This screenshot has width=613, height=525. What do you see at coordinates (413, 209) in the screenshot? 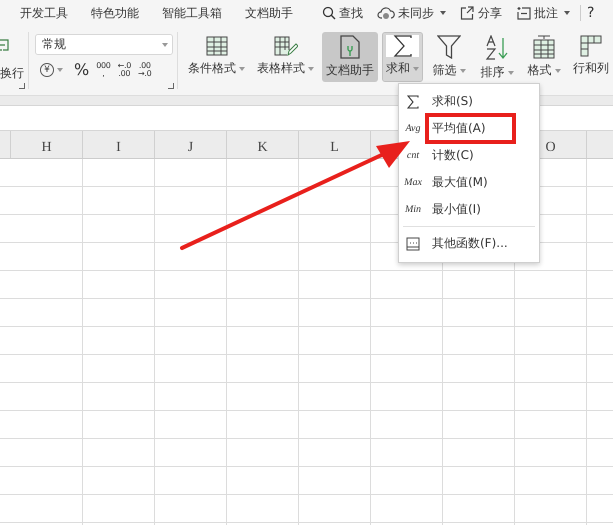
I see `function-icon: Min` at bounding box center [413, 209].